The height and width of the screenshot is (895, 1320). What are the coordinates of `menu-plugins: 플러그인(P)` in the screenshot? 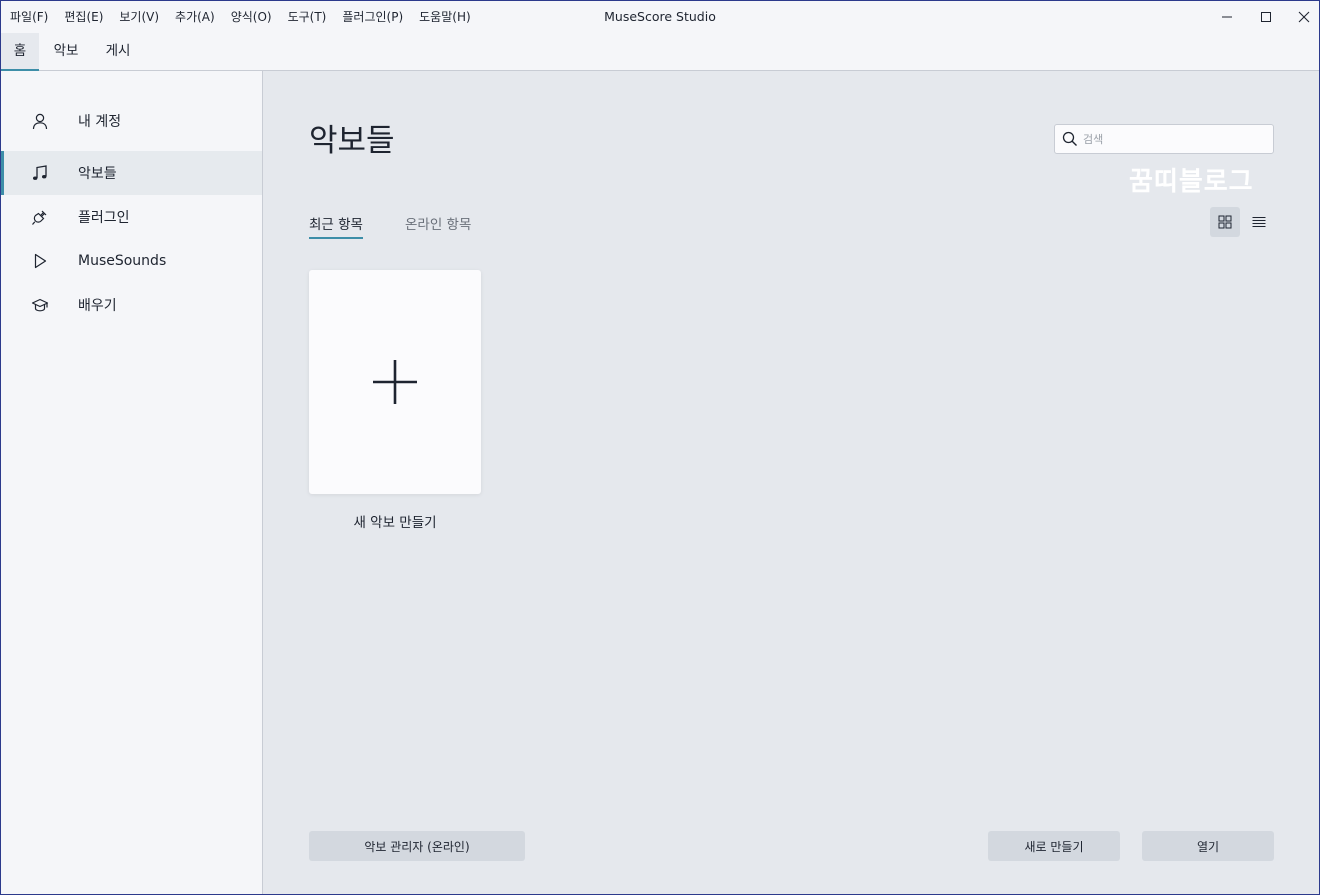 It's located at (372, 17).